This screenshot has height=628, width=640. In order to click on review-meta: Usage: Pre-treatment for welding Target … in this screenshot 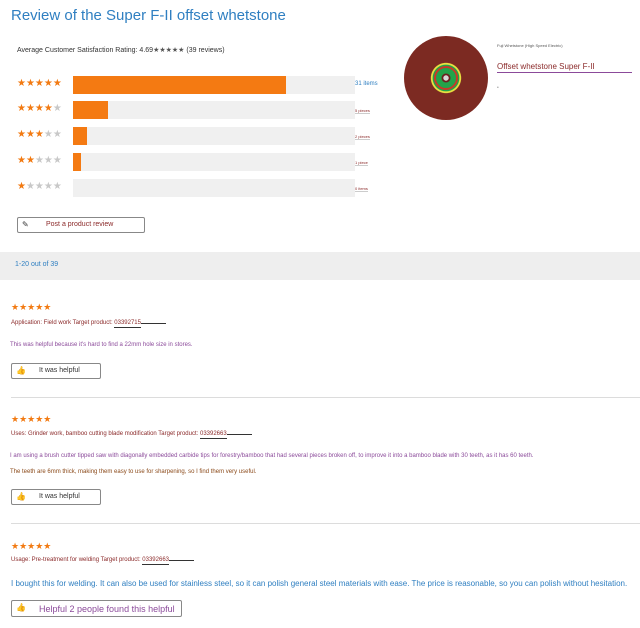, I will do `click(102, 561)`.